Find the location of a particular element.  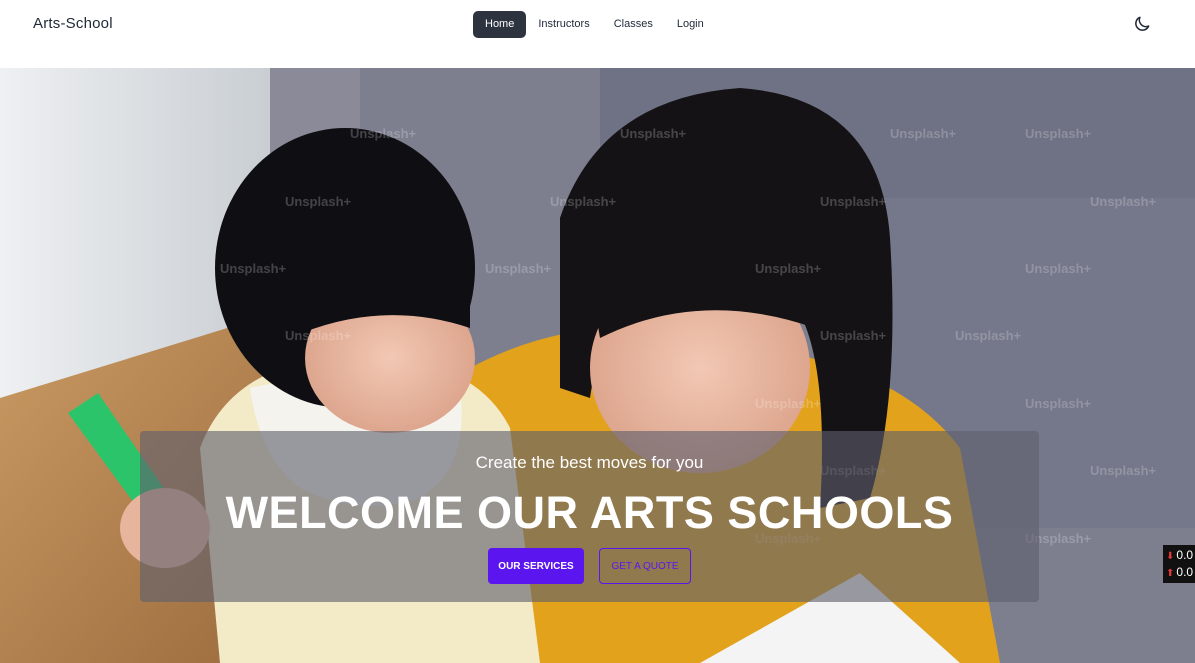

network-speed-widget: ⬇ 0.0 ⬆ 0.0 is located at coordinates (1179, 564).